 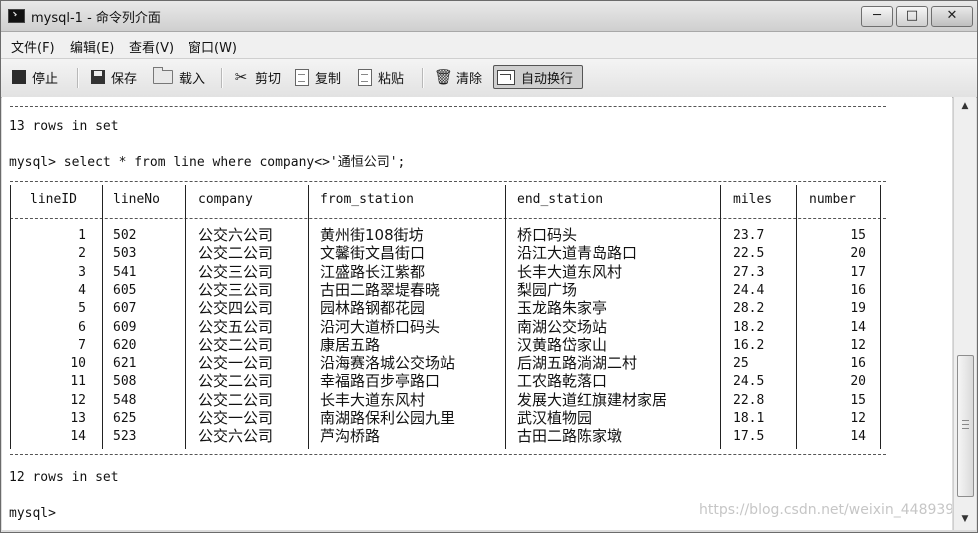 What do you see at coordinates (858, 382) in the screenshot?
I see `cell-number: 20` at bounding box center [858, 382].